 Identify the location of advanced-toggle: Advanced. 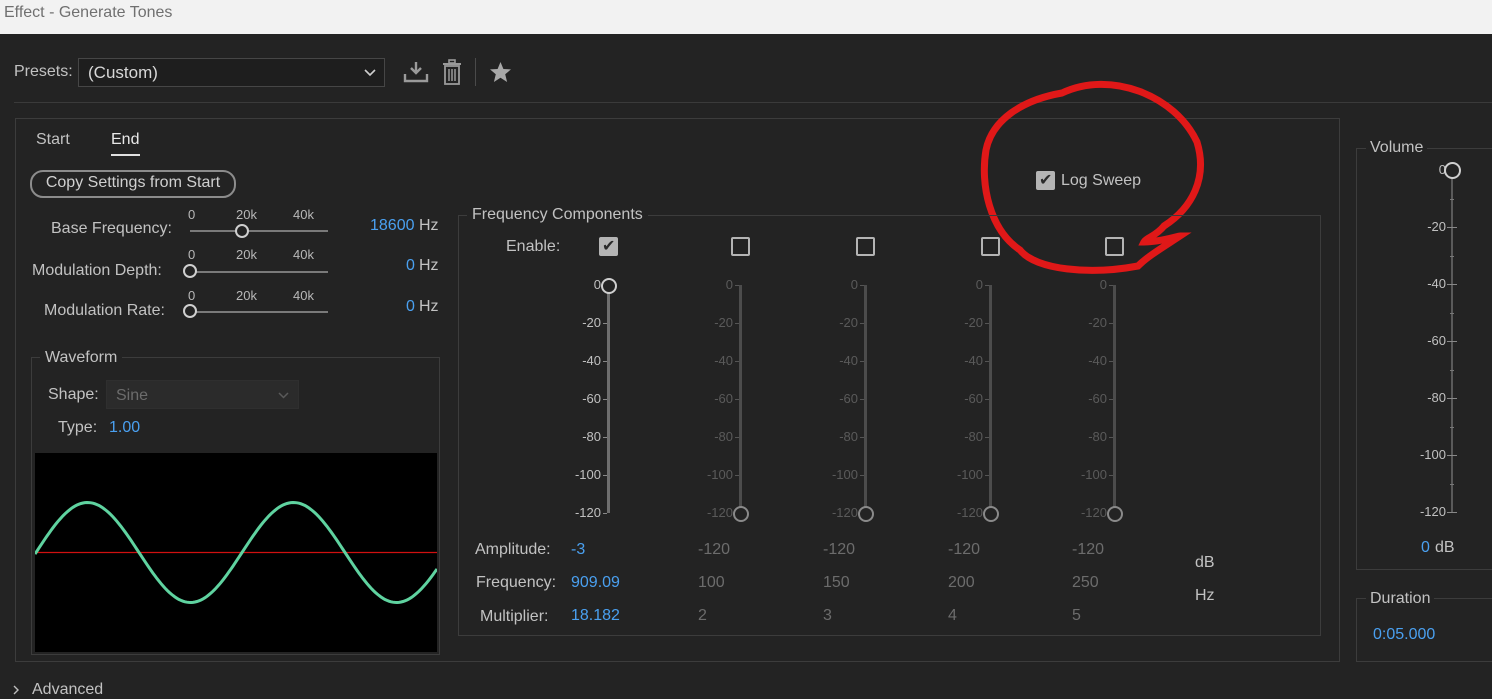
(67, 690).